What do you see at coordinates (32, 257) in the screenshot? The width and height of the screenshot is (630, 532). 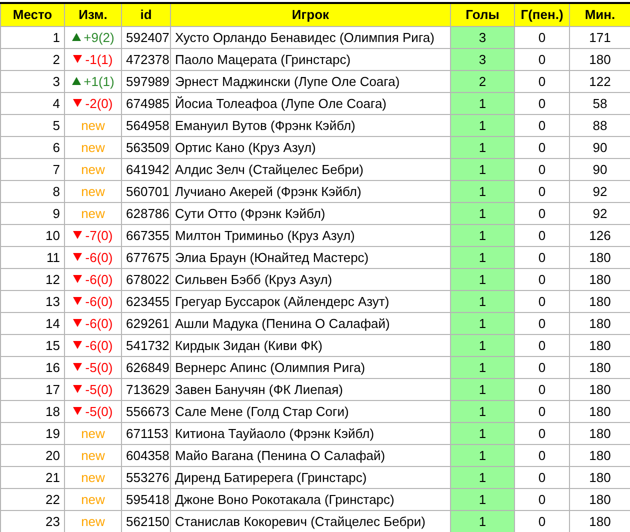 I see `place-cell: 11` at bounding box center [32, 257].